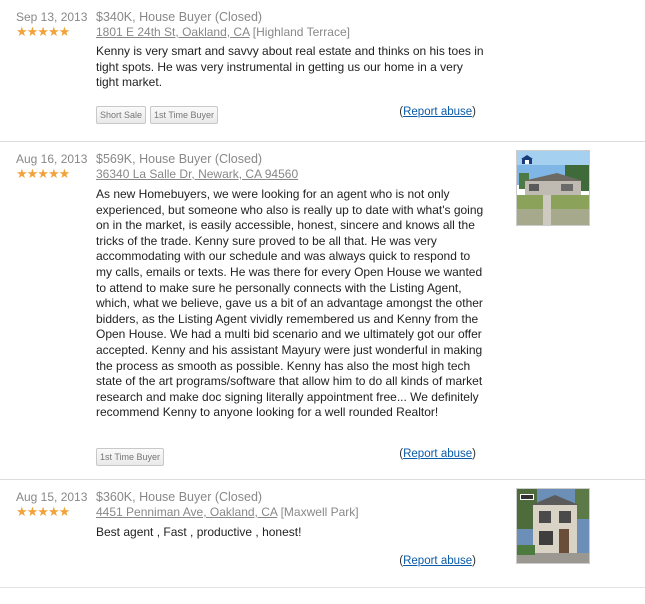 The image size is (645, 604). Describe the element at coordinates (52, 497) in the screenshot. I see `review-date: Aug 15, 2013` at that location.